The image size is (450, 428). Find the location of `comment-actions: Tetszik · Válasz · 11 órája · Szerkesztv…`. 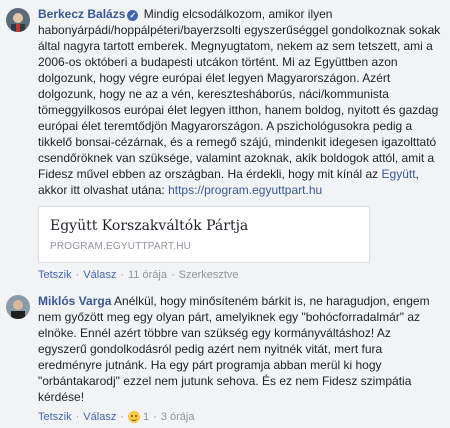

comment-actions: Tetszik · Válasz · 11 órája · Szerkesztv… is located at coordinates (138, 275).